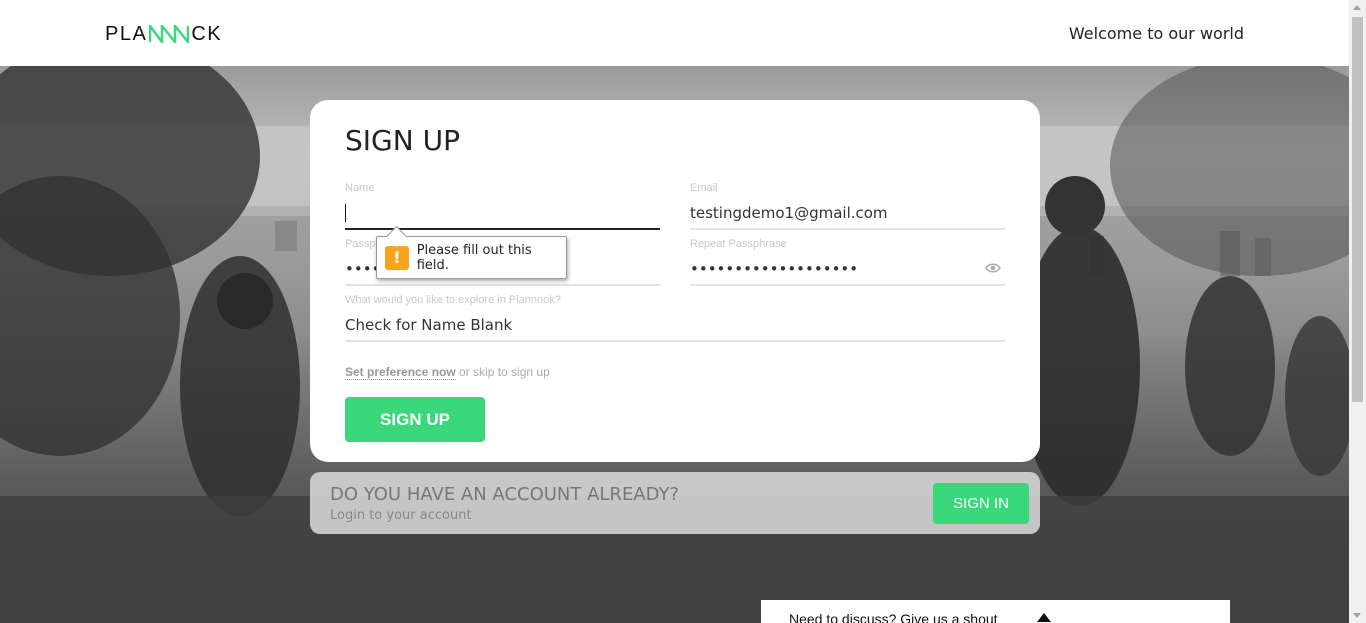  I want to click on email-field: Email testingdemo1@gmail.com, so click(847, 206).